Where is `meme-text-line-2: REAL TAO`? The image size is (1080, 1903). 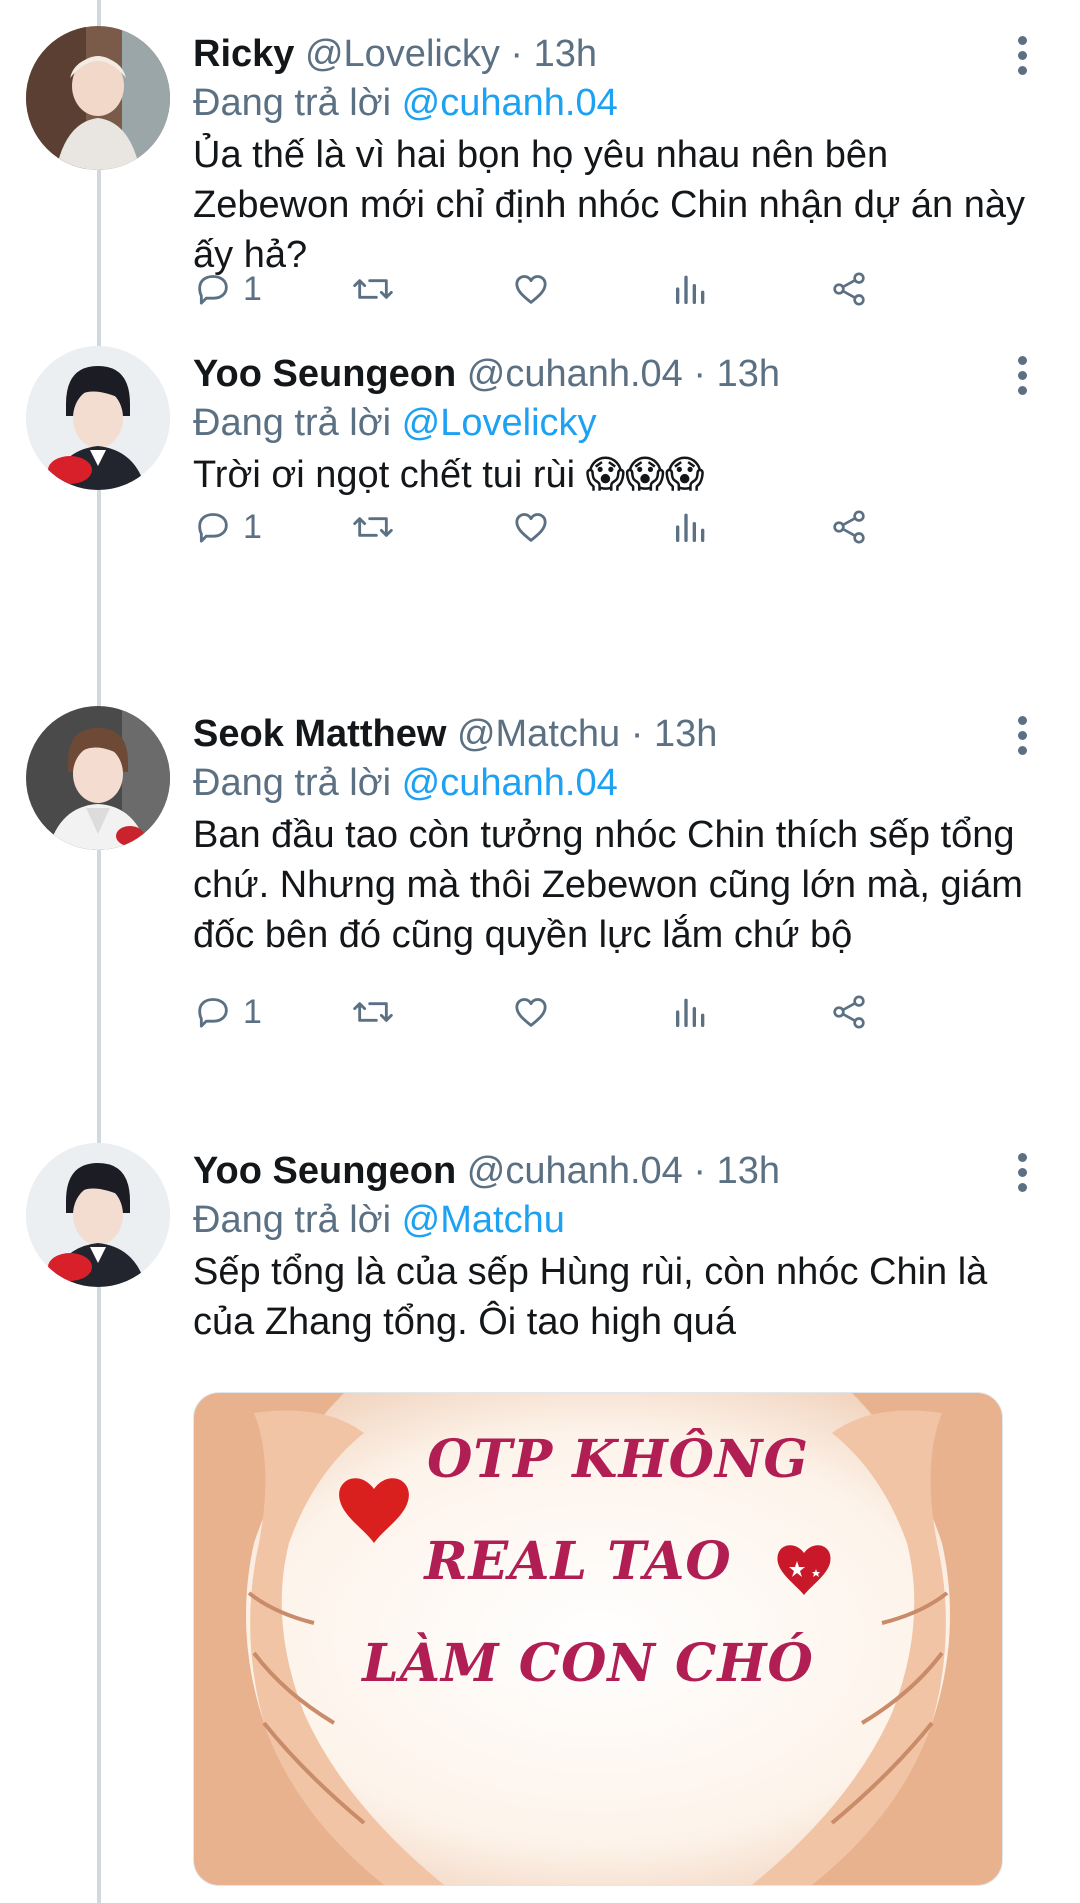 meme-text-line-2: REAL TAO is located at coordinates (578, 1561).